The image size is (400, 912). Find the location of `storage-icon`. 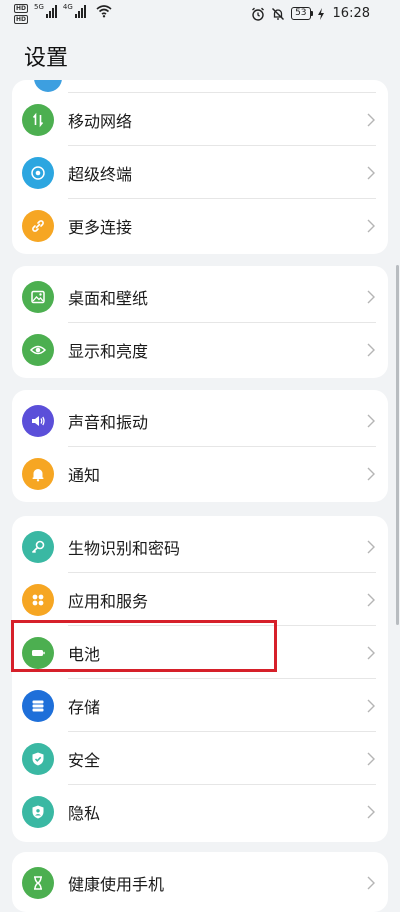

storage-icon is located at coordinates (38, 705).